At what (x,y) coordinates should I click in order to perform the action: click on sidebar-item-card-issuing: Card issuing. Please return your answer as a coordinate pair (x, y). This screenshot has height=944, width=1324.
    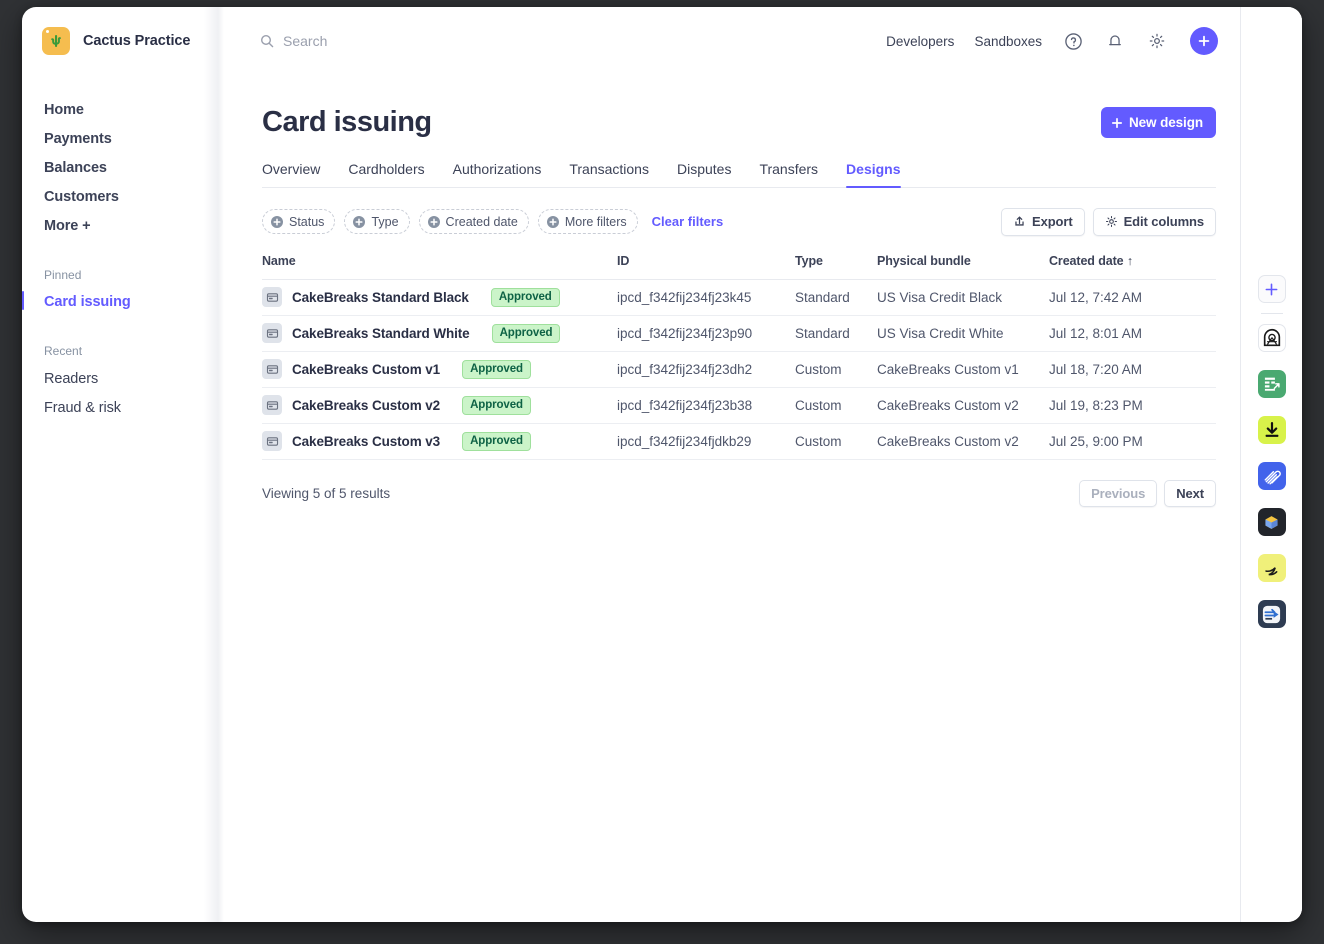
    Looking at the image, I should click on (123, 302).